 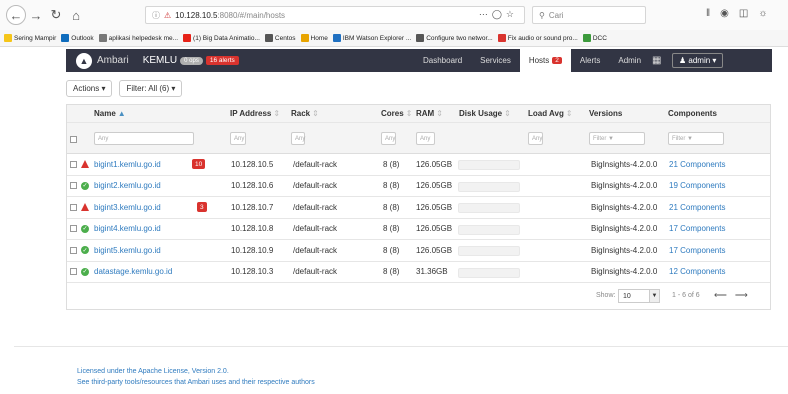 I want to click on cluster-name: KEMLU, so click(x=160, y=60).